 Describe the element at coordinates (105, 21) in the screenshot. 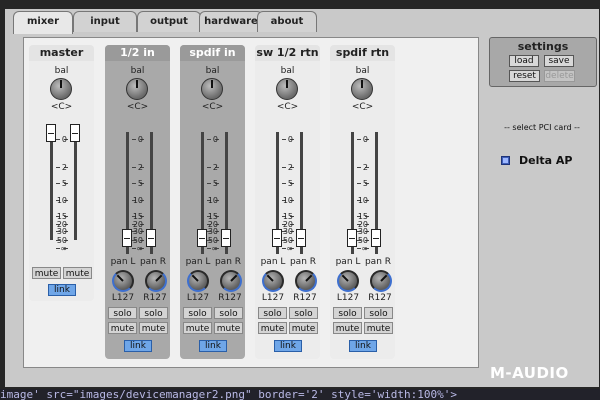

I see `tab-input: input` at that location.